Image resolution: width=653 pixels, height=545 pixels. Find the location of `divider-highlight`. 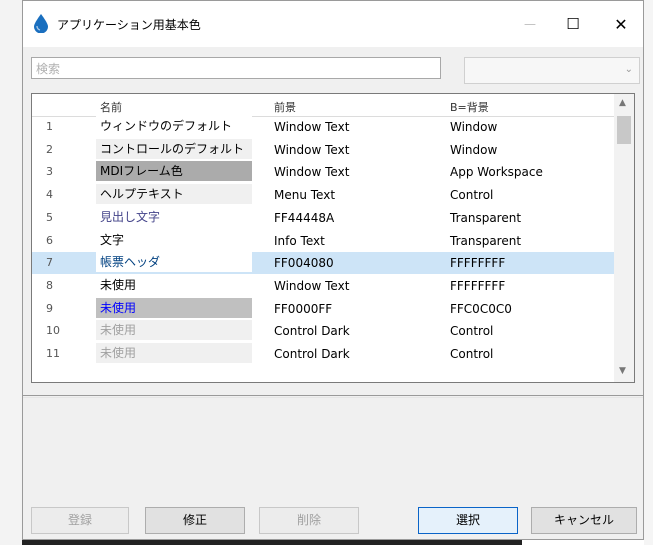

divider-highlight is located at coordinates (333, 397).